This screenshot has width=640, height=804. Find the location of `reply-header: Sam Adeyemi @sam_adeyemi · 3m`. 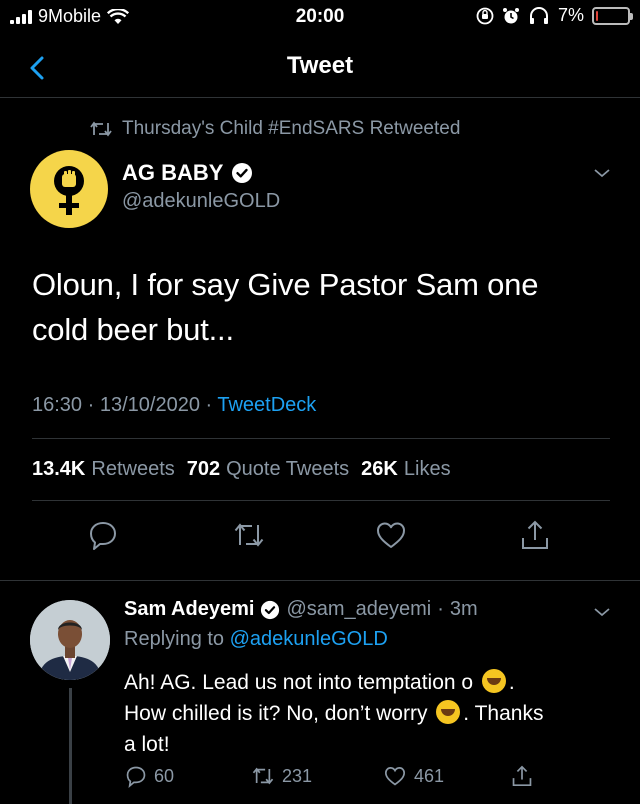

reply-header: Sam Adeyemi @sam_adeyemi · 3m is located at coordinates (301, 609).